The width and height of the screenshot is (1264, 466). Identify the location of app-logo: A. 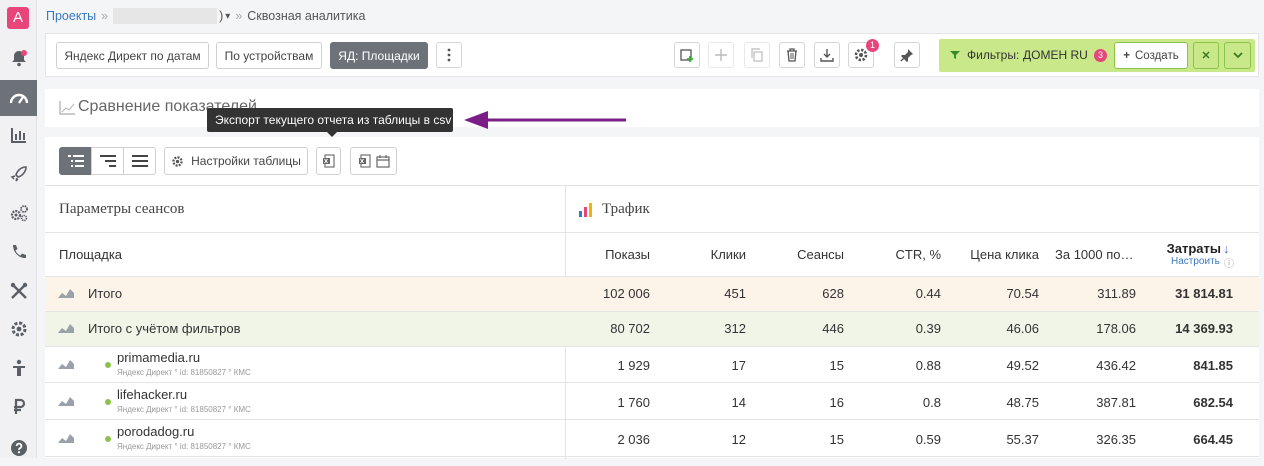
(18, 18).